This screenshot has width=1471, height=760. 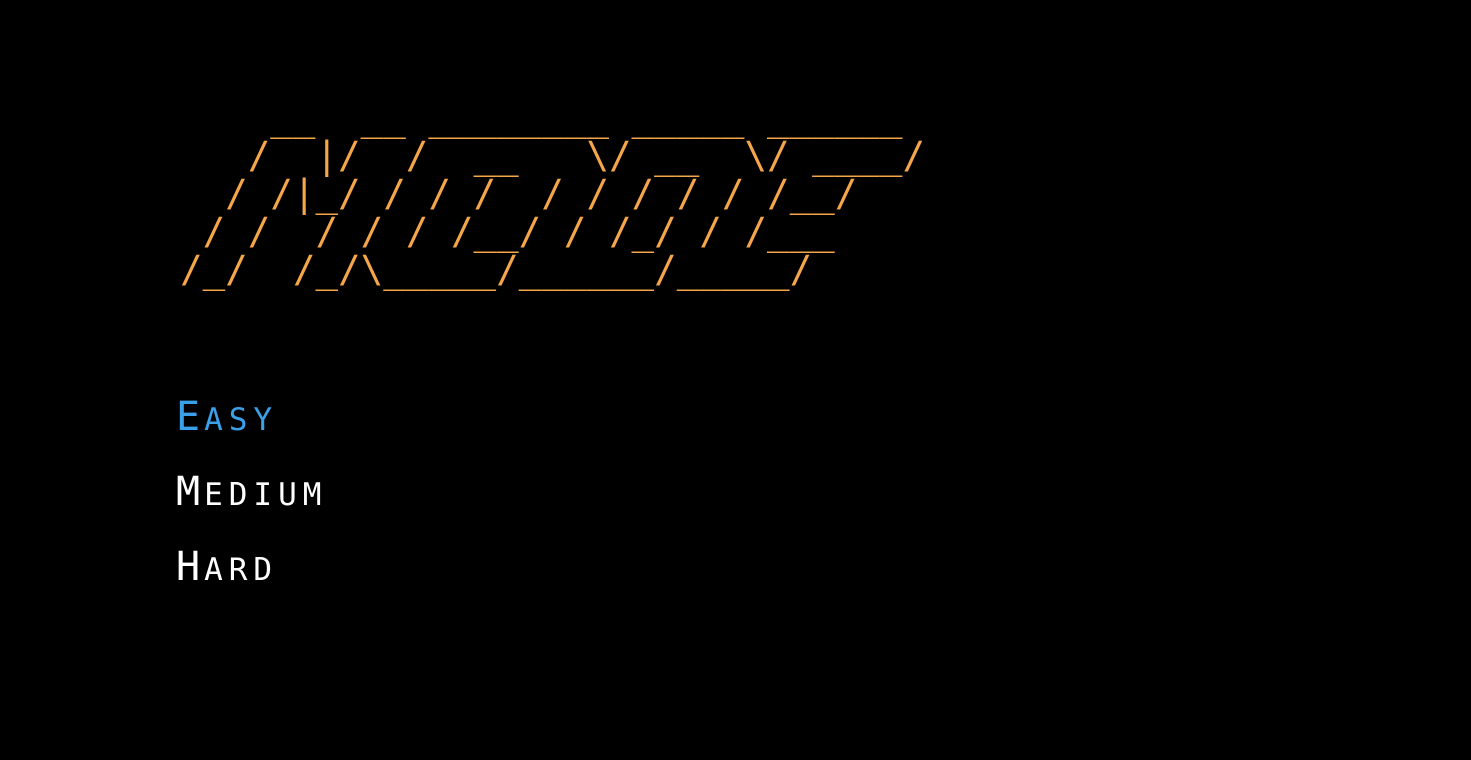 What do you see at coordinates (190, 567) in the screenshot?
I see `menu-item-initial: H` at bounding box center [190, 567].